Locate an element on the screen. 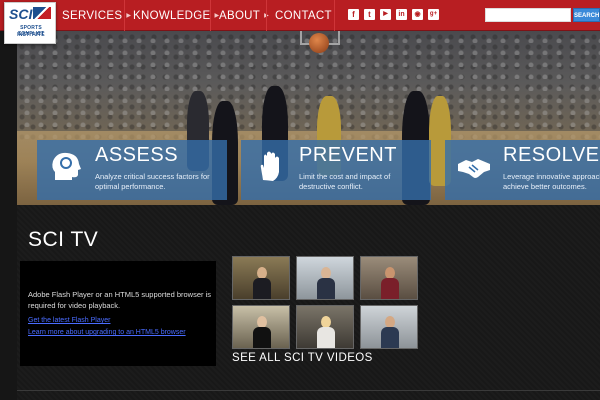 This screenshot has width=600, height=400. search-button: SEARCH is located at coordinates (586, 15).